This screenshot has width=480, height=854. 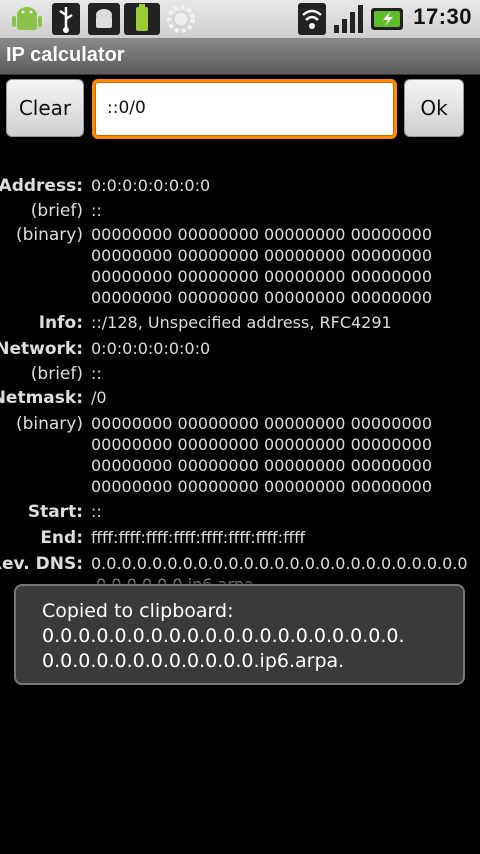 I want to click on toast-title: Copied to clipboard:, so click(x=138, y=611).